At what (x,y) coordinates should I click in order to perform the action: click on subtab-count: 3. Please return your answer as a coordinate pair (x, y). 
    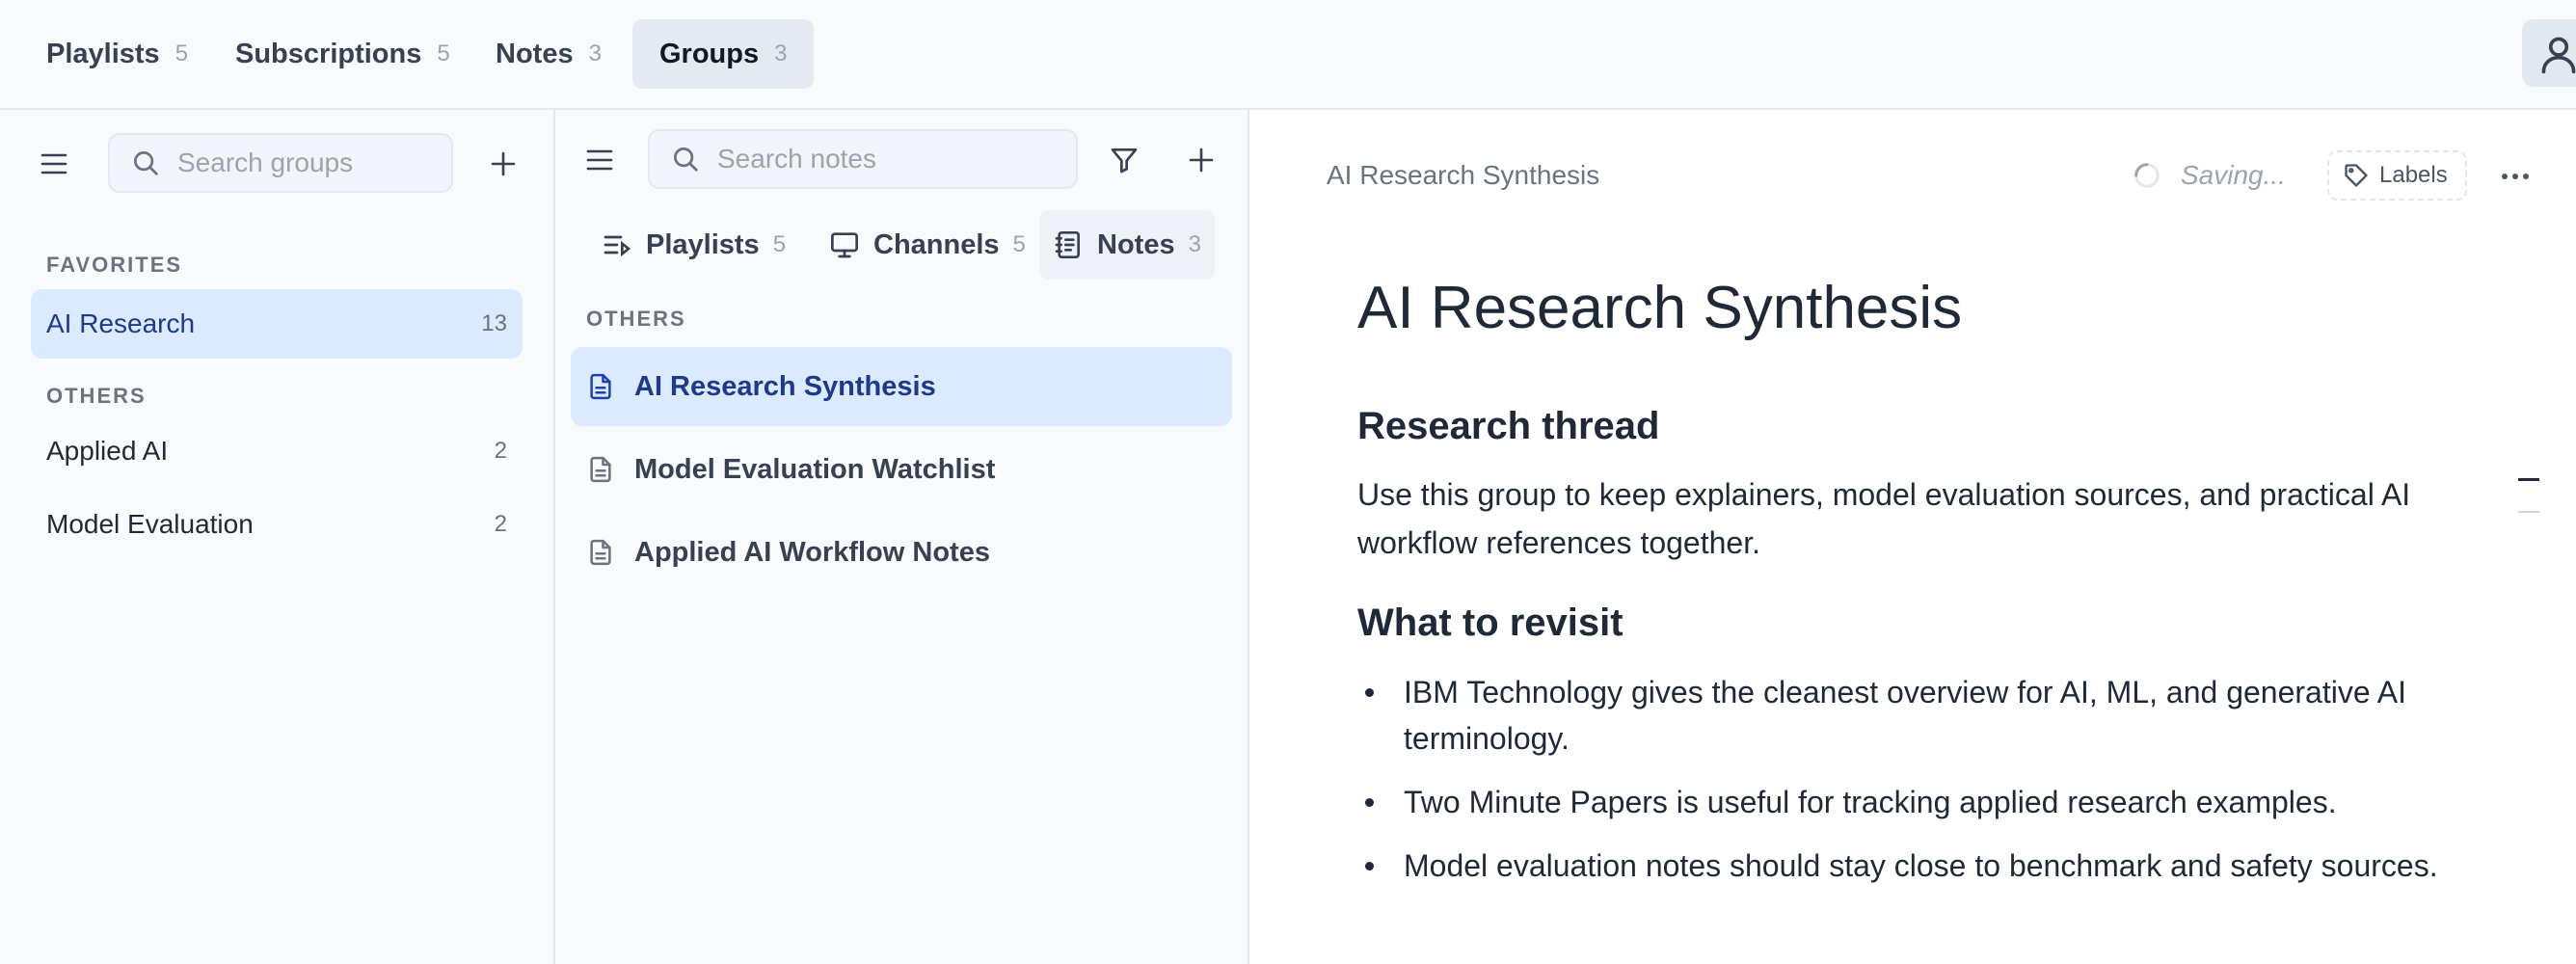
    Looking at the image, I should click on (1194, 244).